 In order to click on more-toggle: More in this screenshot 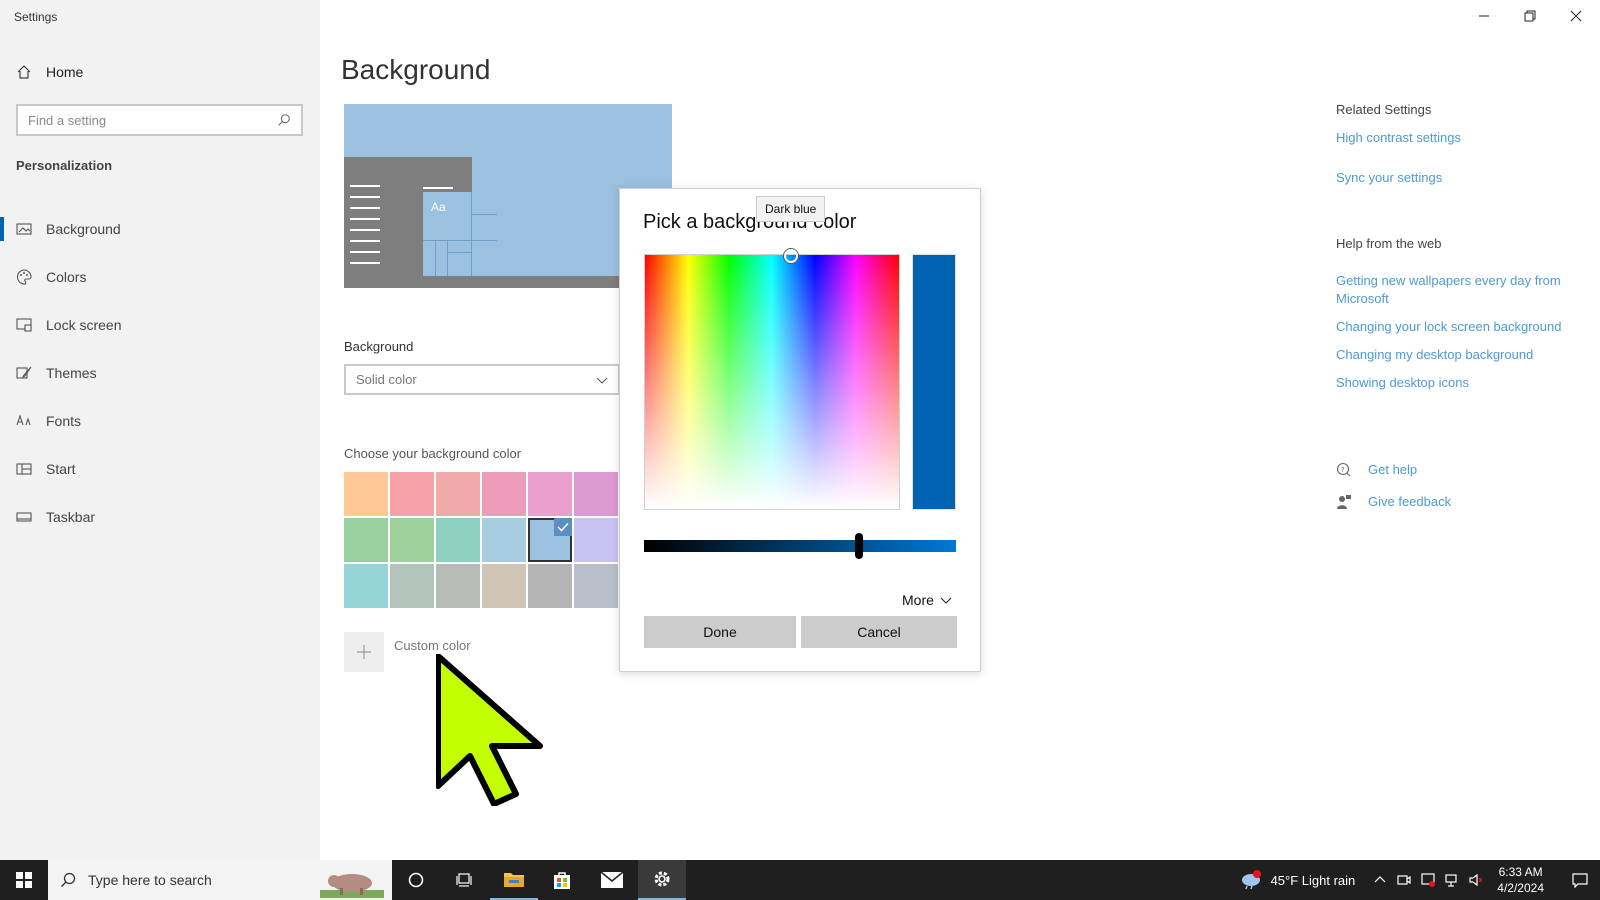, I will do `click(927, 600)`.